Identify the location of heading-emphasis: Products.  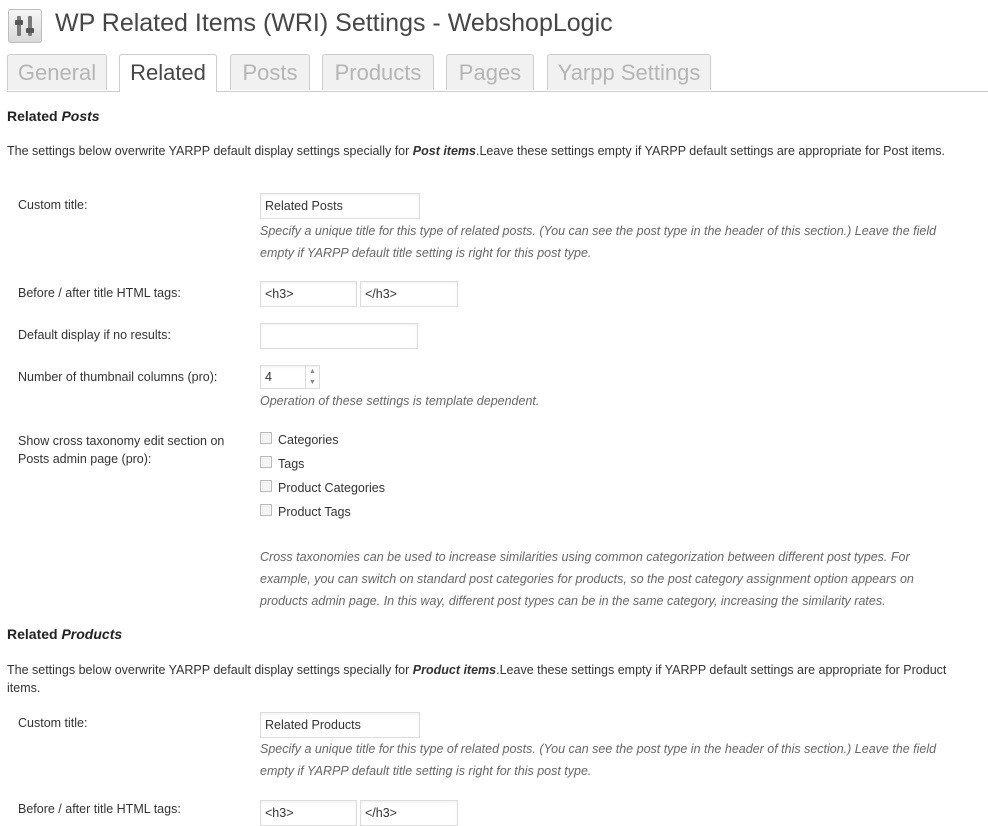
(92, 634).